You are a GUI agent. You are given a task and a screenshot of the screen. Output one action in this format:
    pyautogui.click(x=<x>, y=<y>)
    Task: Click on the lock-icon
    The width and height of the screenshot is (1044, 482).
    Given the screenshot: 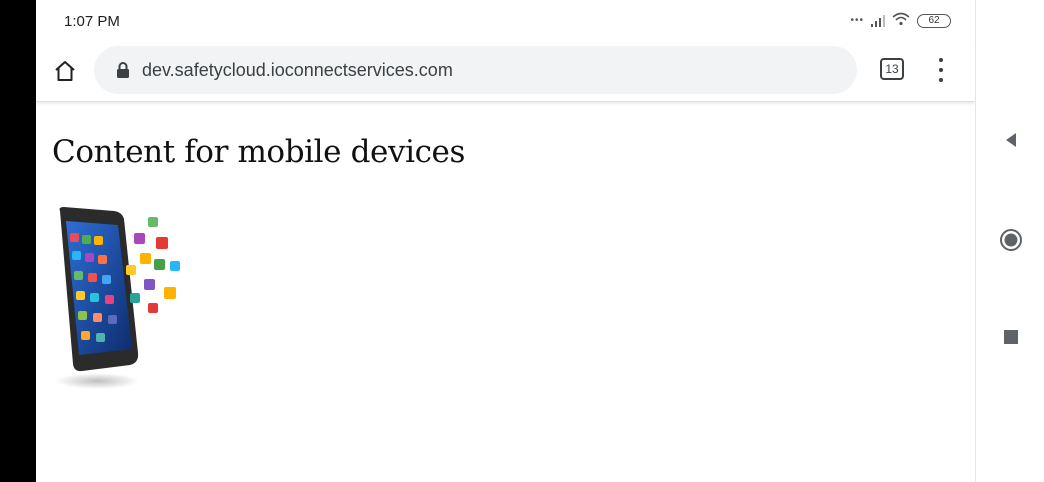 What is the action you would take?
    pyautogui.click(x=123, y=70)
    